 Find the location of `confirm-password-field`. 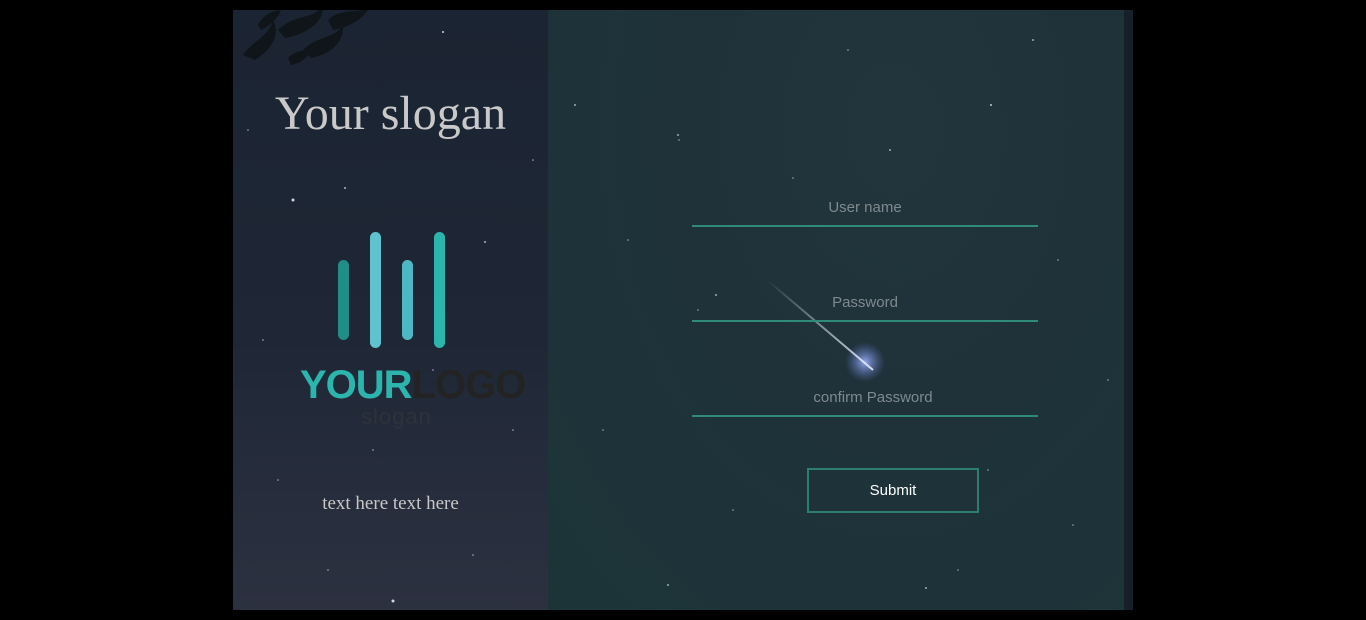

confirm-password-field is located at coordinates (865, 399).